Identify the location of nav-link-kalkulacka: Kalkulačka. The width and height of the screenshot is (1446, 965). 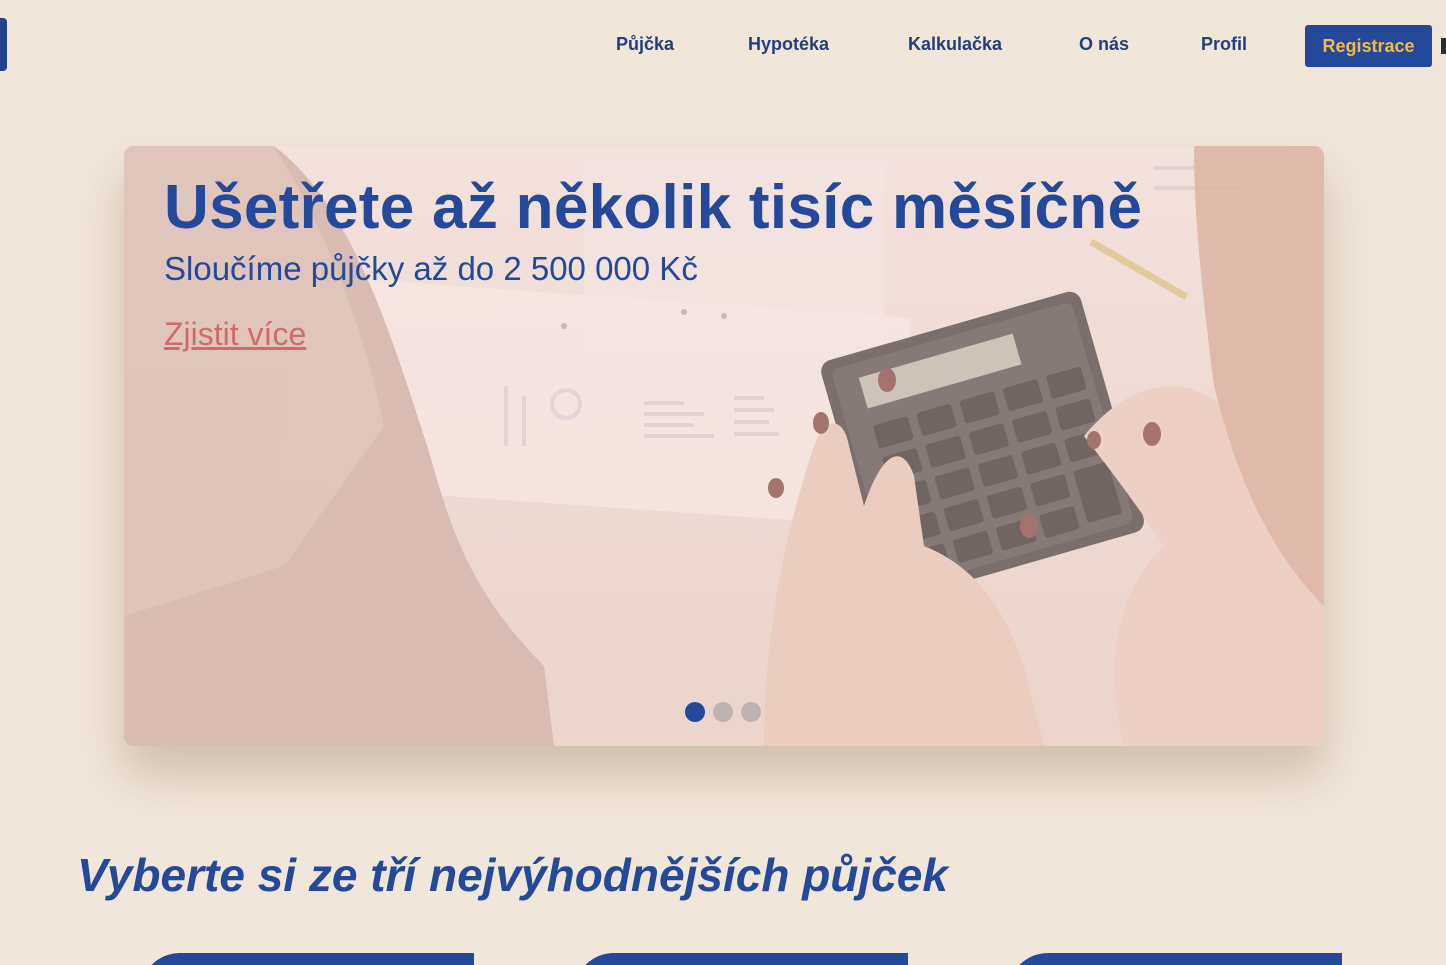
(955, 44).